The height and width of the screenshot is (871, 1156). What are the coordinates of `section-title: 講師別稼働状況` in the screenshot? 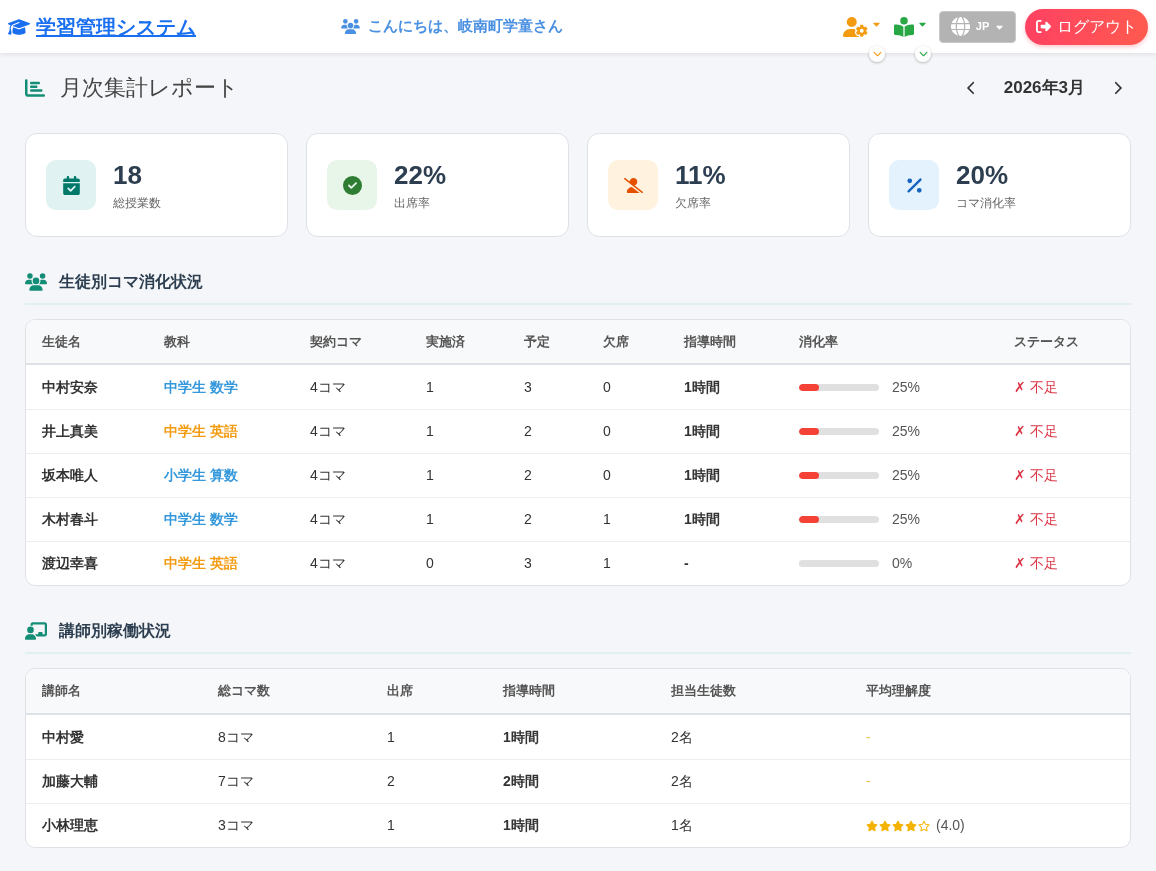 It's located at (115, 631).